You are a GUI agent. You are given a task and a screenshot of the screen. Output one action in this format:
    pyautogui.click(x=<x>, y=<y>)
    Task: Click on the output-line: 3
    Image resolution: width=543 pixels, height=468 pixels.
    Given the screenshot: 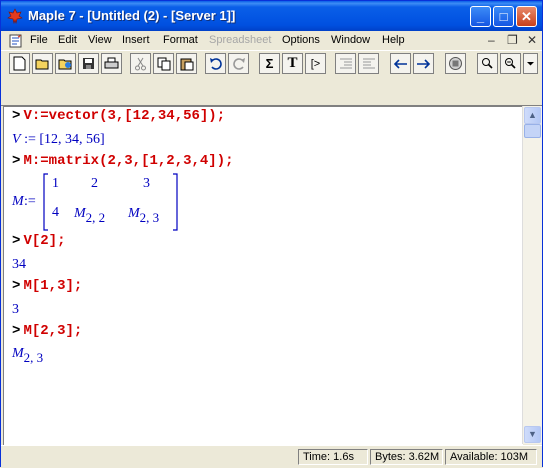 What is the action you would take?
    pyautogui.click(x=15, y=310)
    